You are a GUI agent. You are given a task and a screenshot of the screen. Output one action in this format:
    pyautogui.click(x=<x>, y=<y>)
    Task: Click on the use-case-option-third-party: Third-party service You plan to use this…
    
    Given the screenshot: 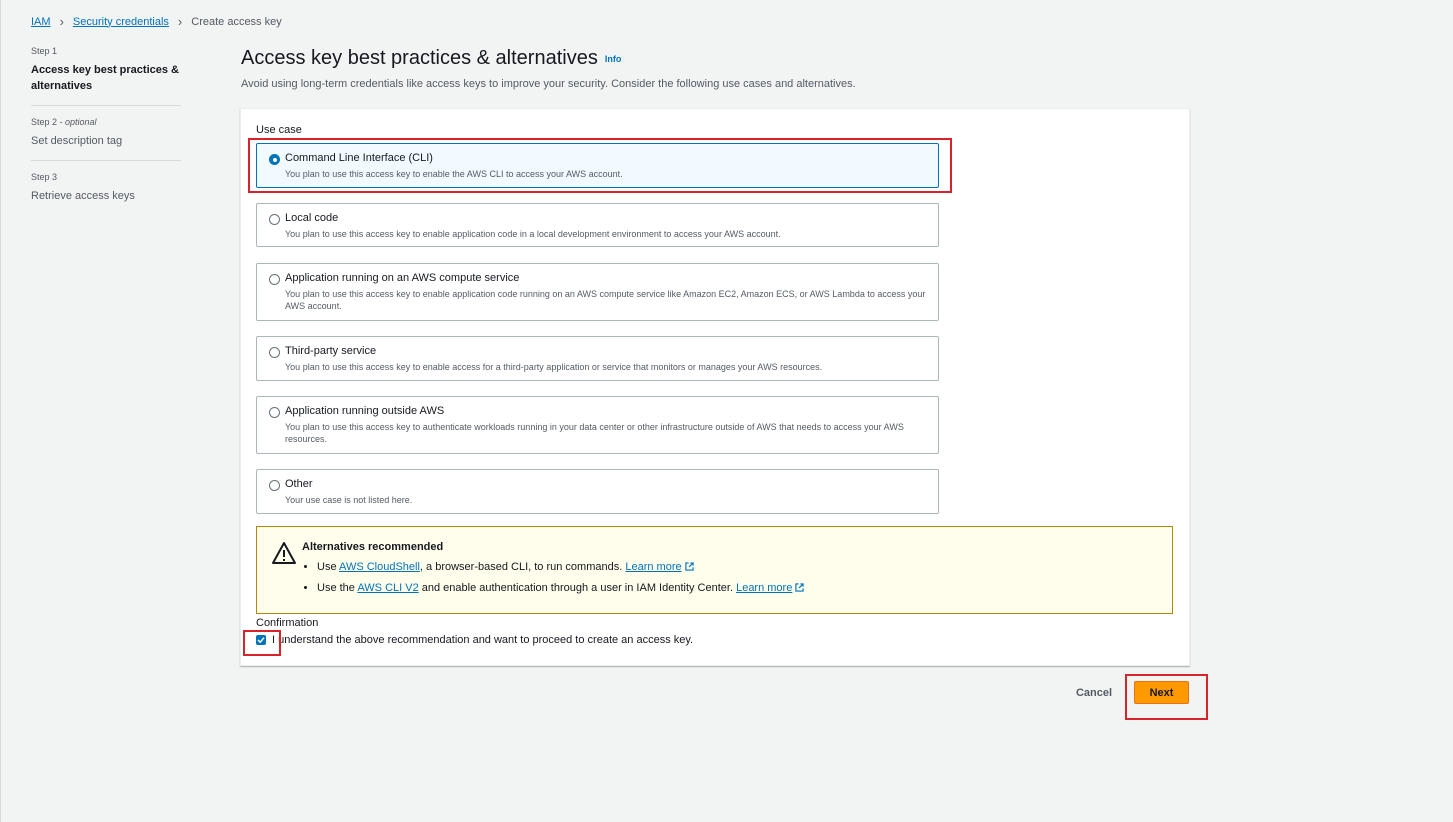 What is the action you would take?
    pyautogui.click(x=597, y=358)
    